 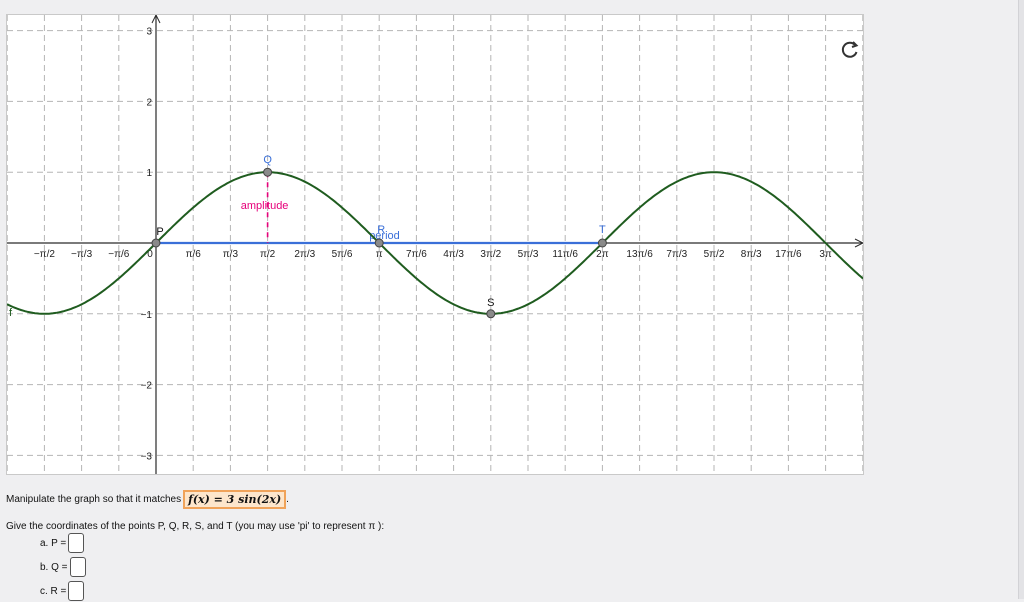 I want to click on point-label-s: S, so click(x=490, y=303).